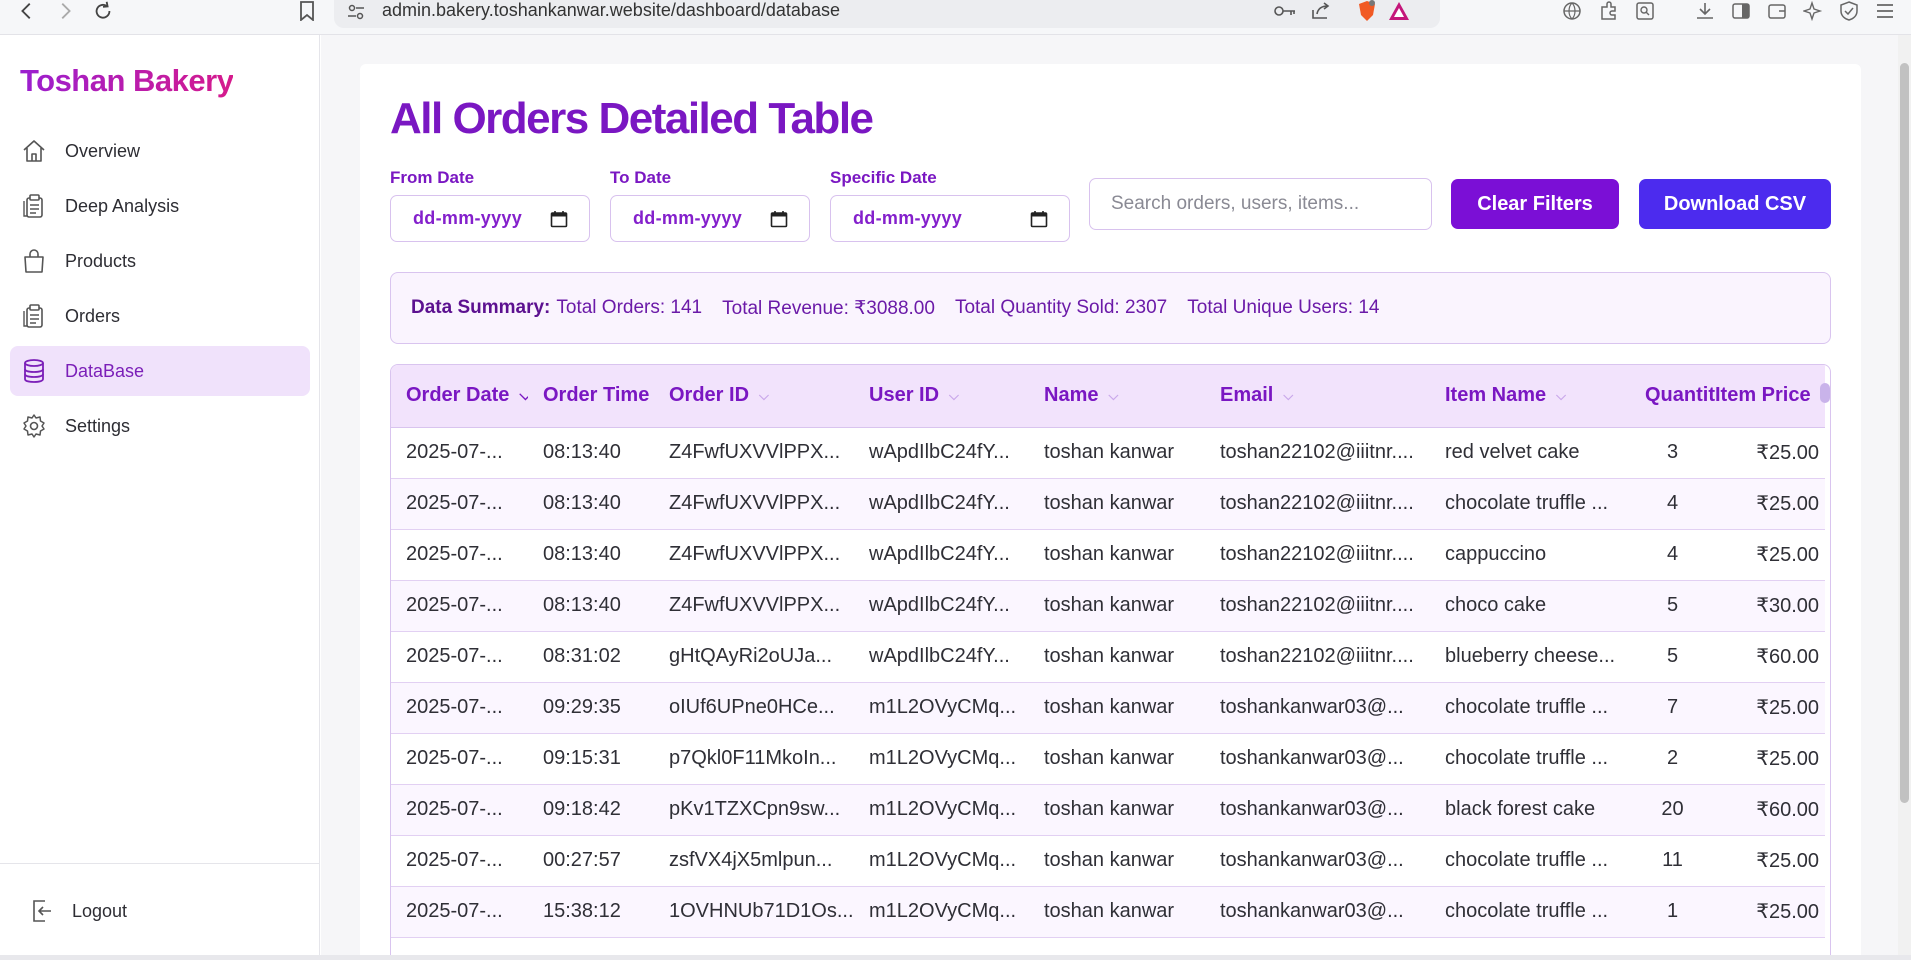  Describe the element at coordinates (523, 396) in the screenshot. I see `sort-desc-icon: ⌵` at that location.